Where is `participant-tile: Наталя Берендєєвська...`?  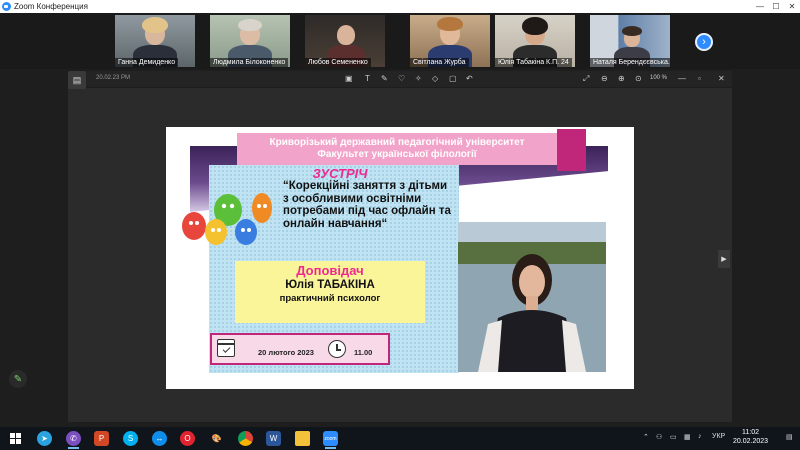
participant-tile: Наталя Берендєєвська... is located at coordinates (630, 41).